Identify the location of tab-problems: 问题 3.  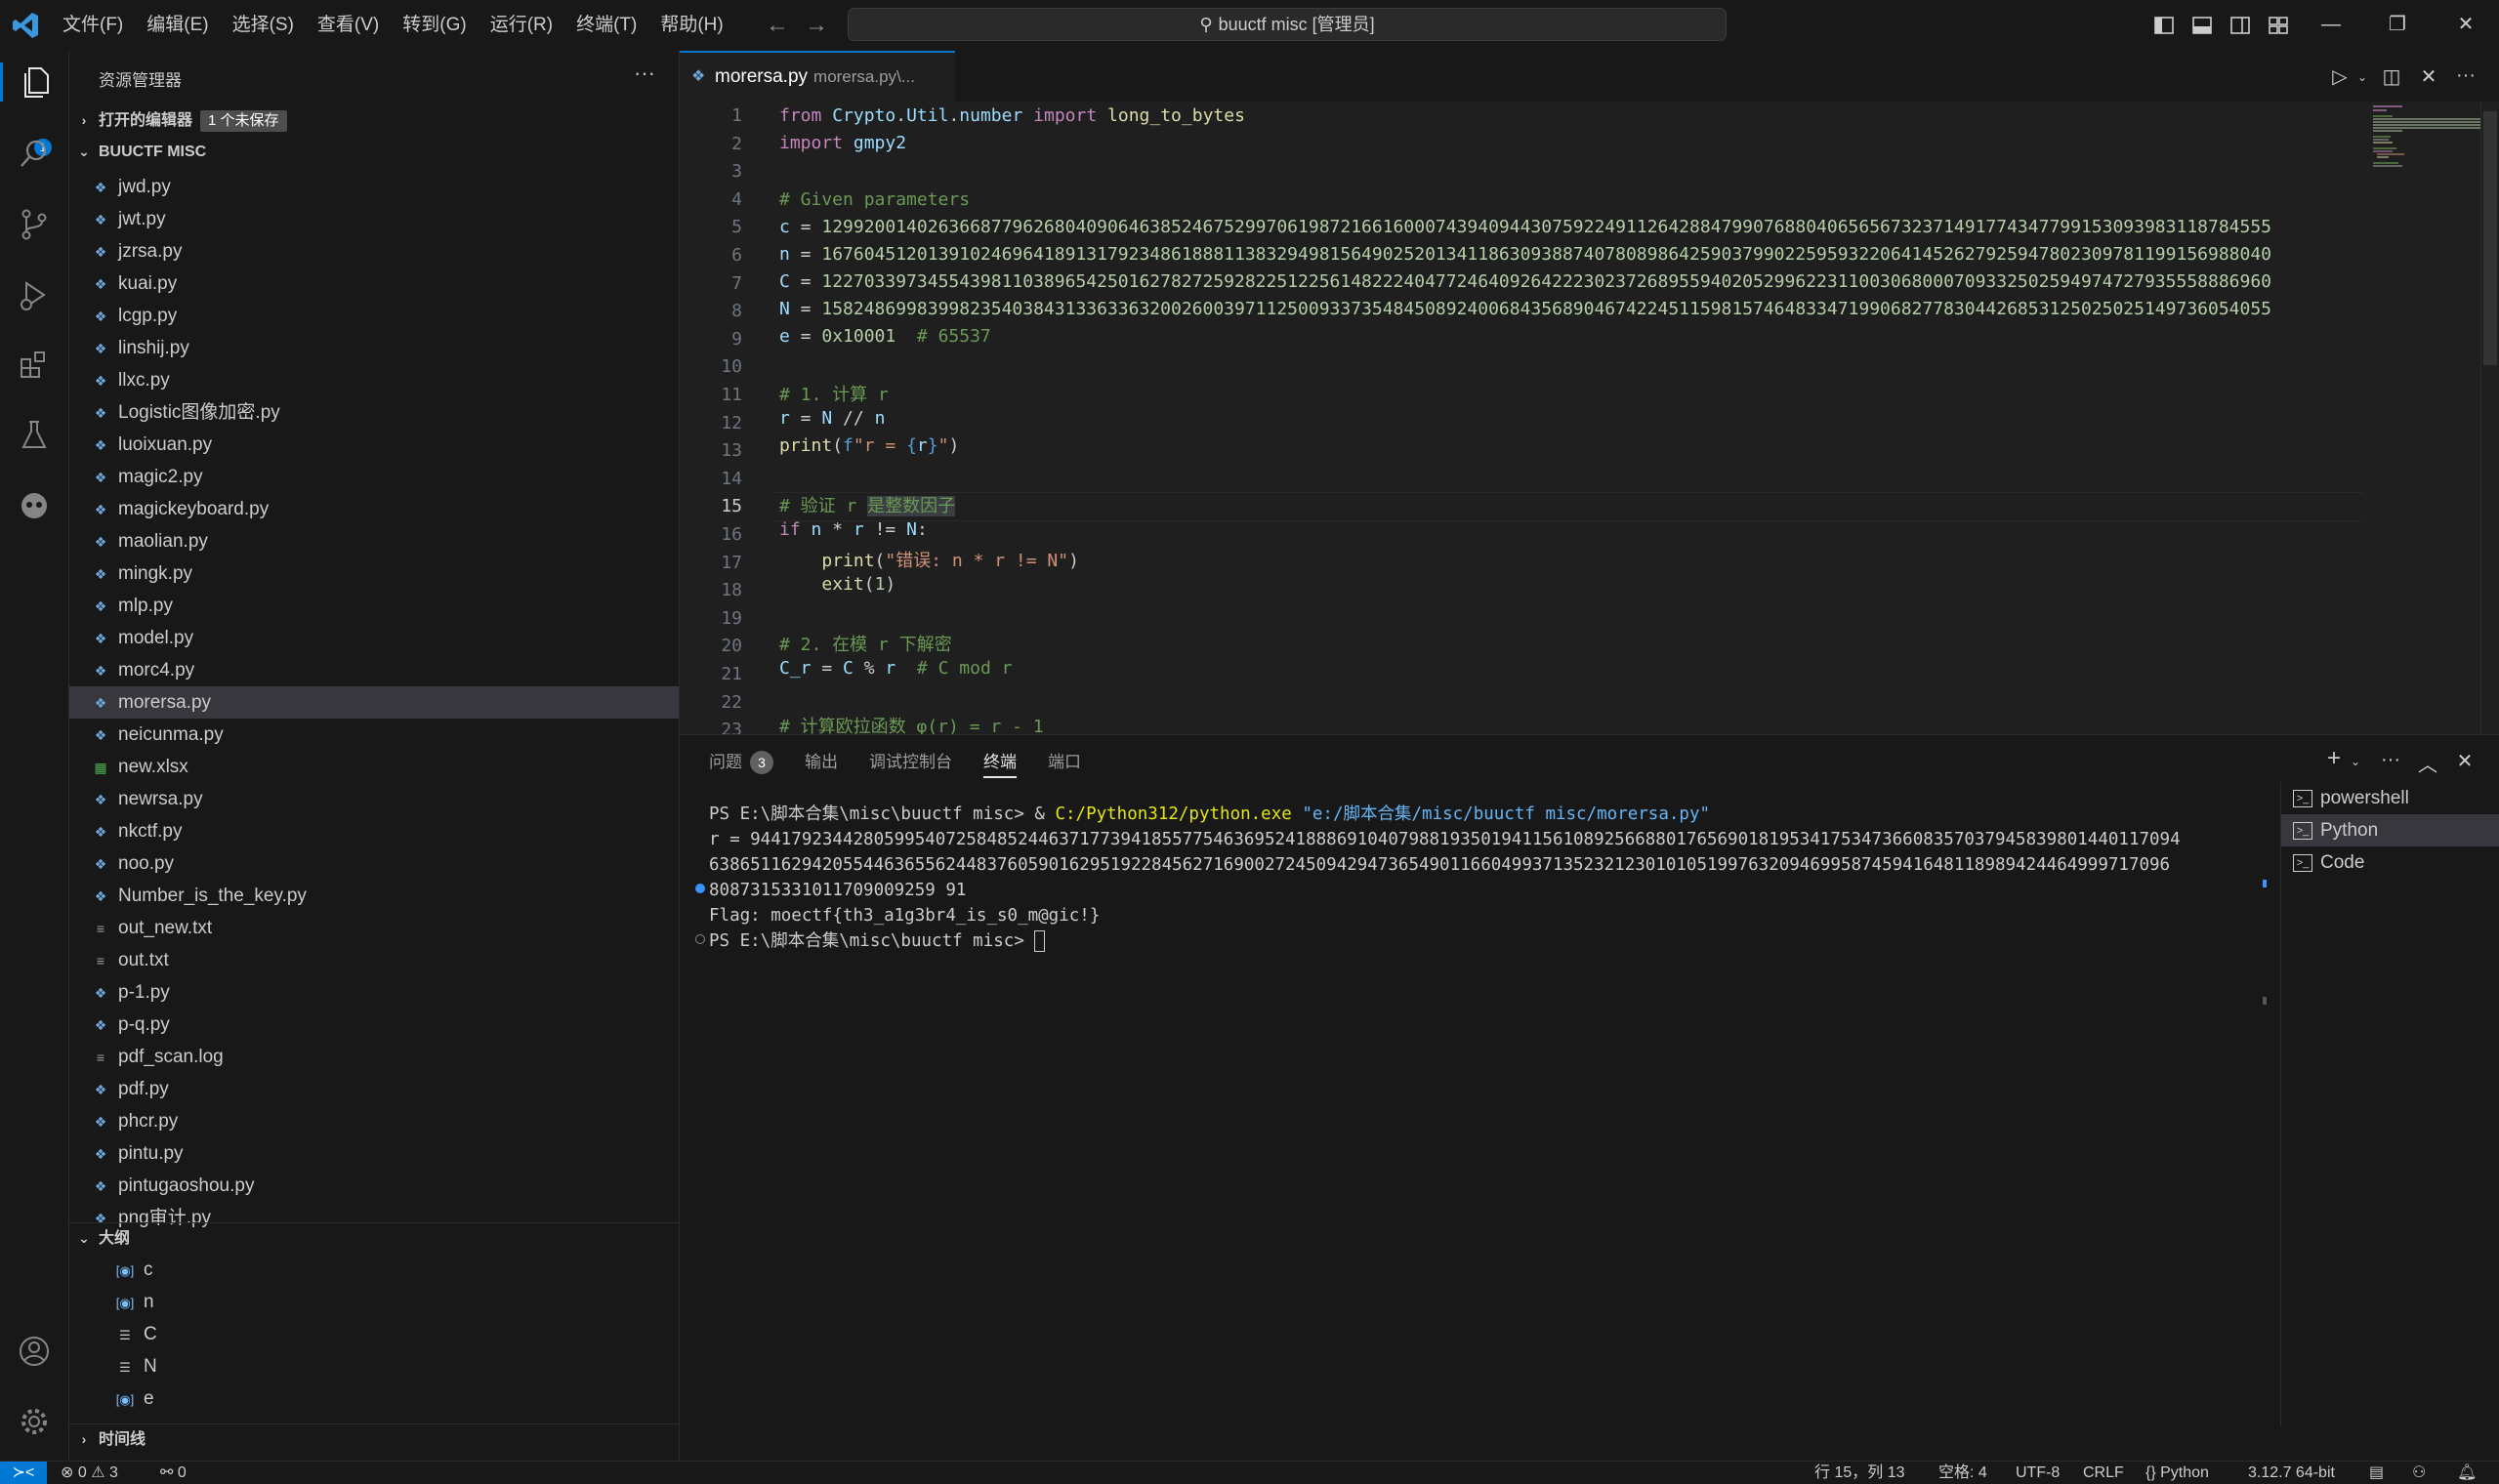
(741, 764).